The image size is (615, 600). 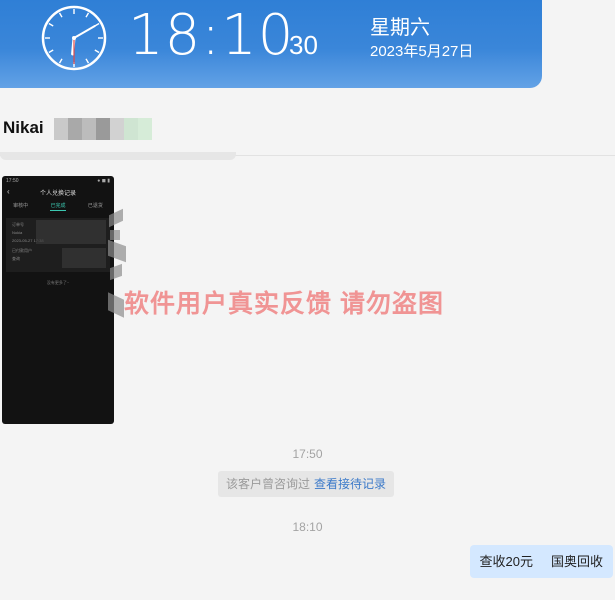 I want to click on clock-minute-hand, so click(x=84, y=32).